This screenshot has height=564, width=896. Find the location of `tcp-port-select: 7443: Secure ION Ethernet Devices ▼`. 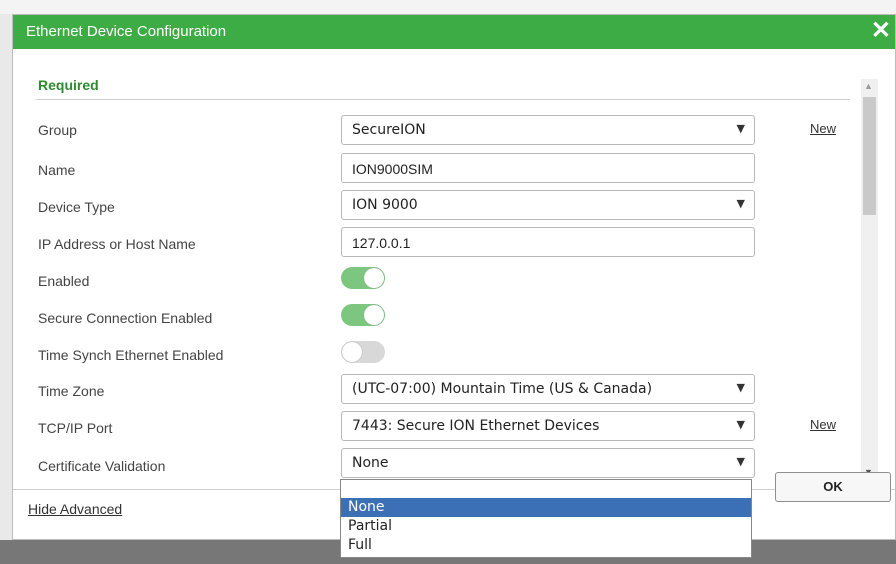

tcp-port-select: 7443: Secure ION Ethernet Devices ▼ is located at coordinates (548, 426).